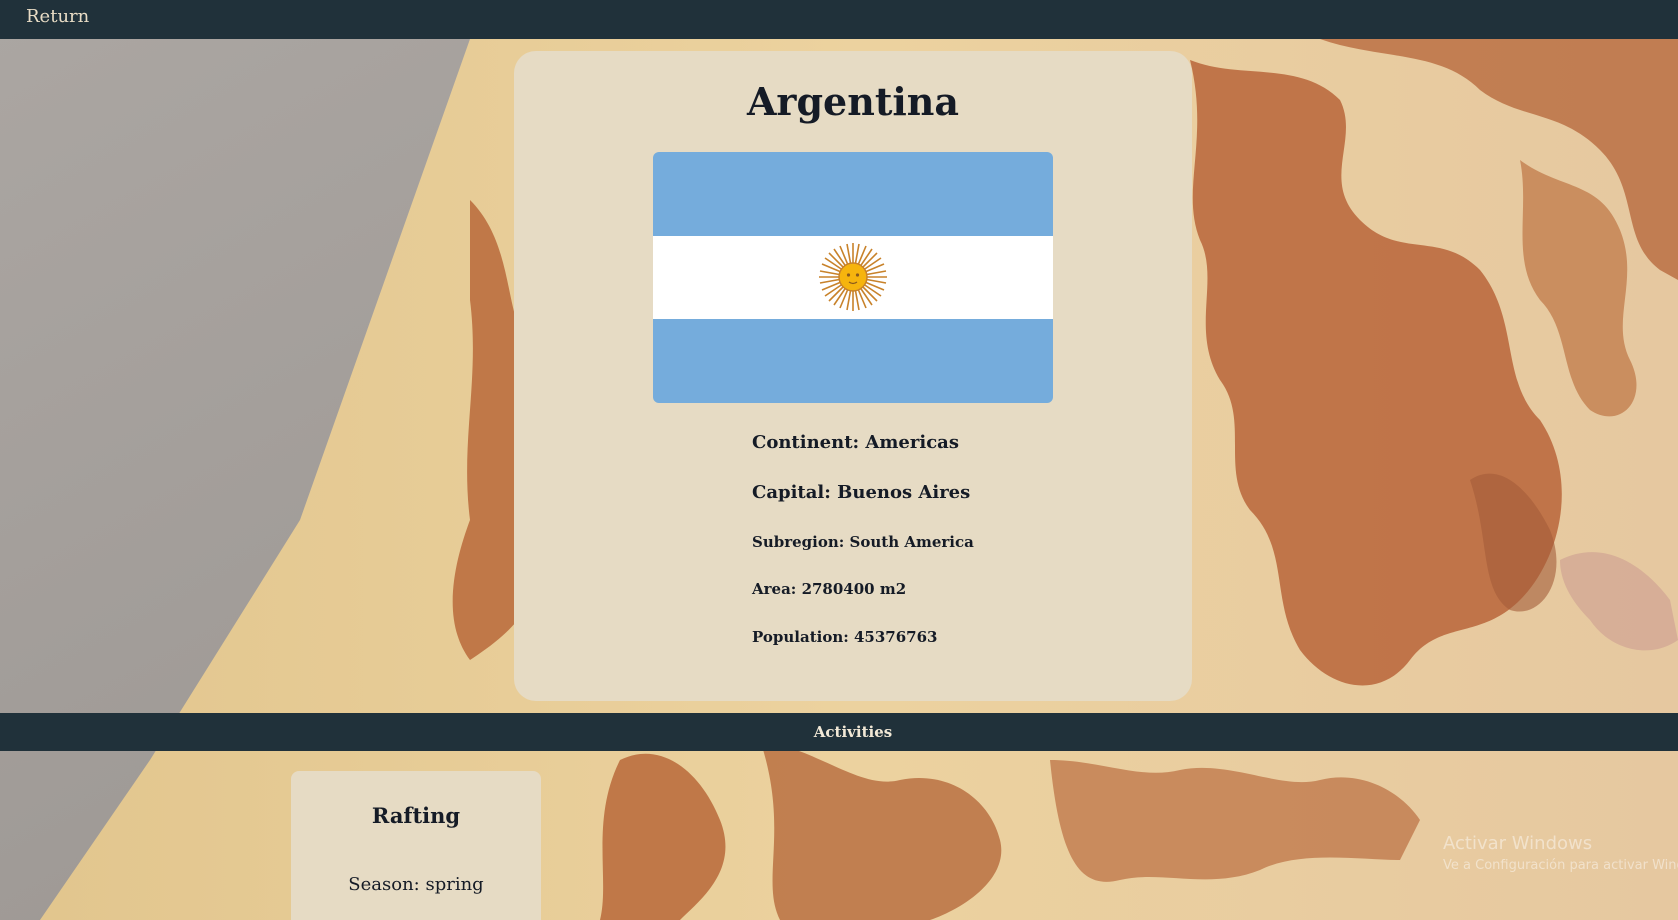 The image size is (1678, 920). I want to click on argentina-flag-icon, so click(853, 277).